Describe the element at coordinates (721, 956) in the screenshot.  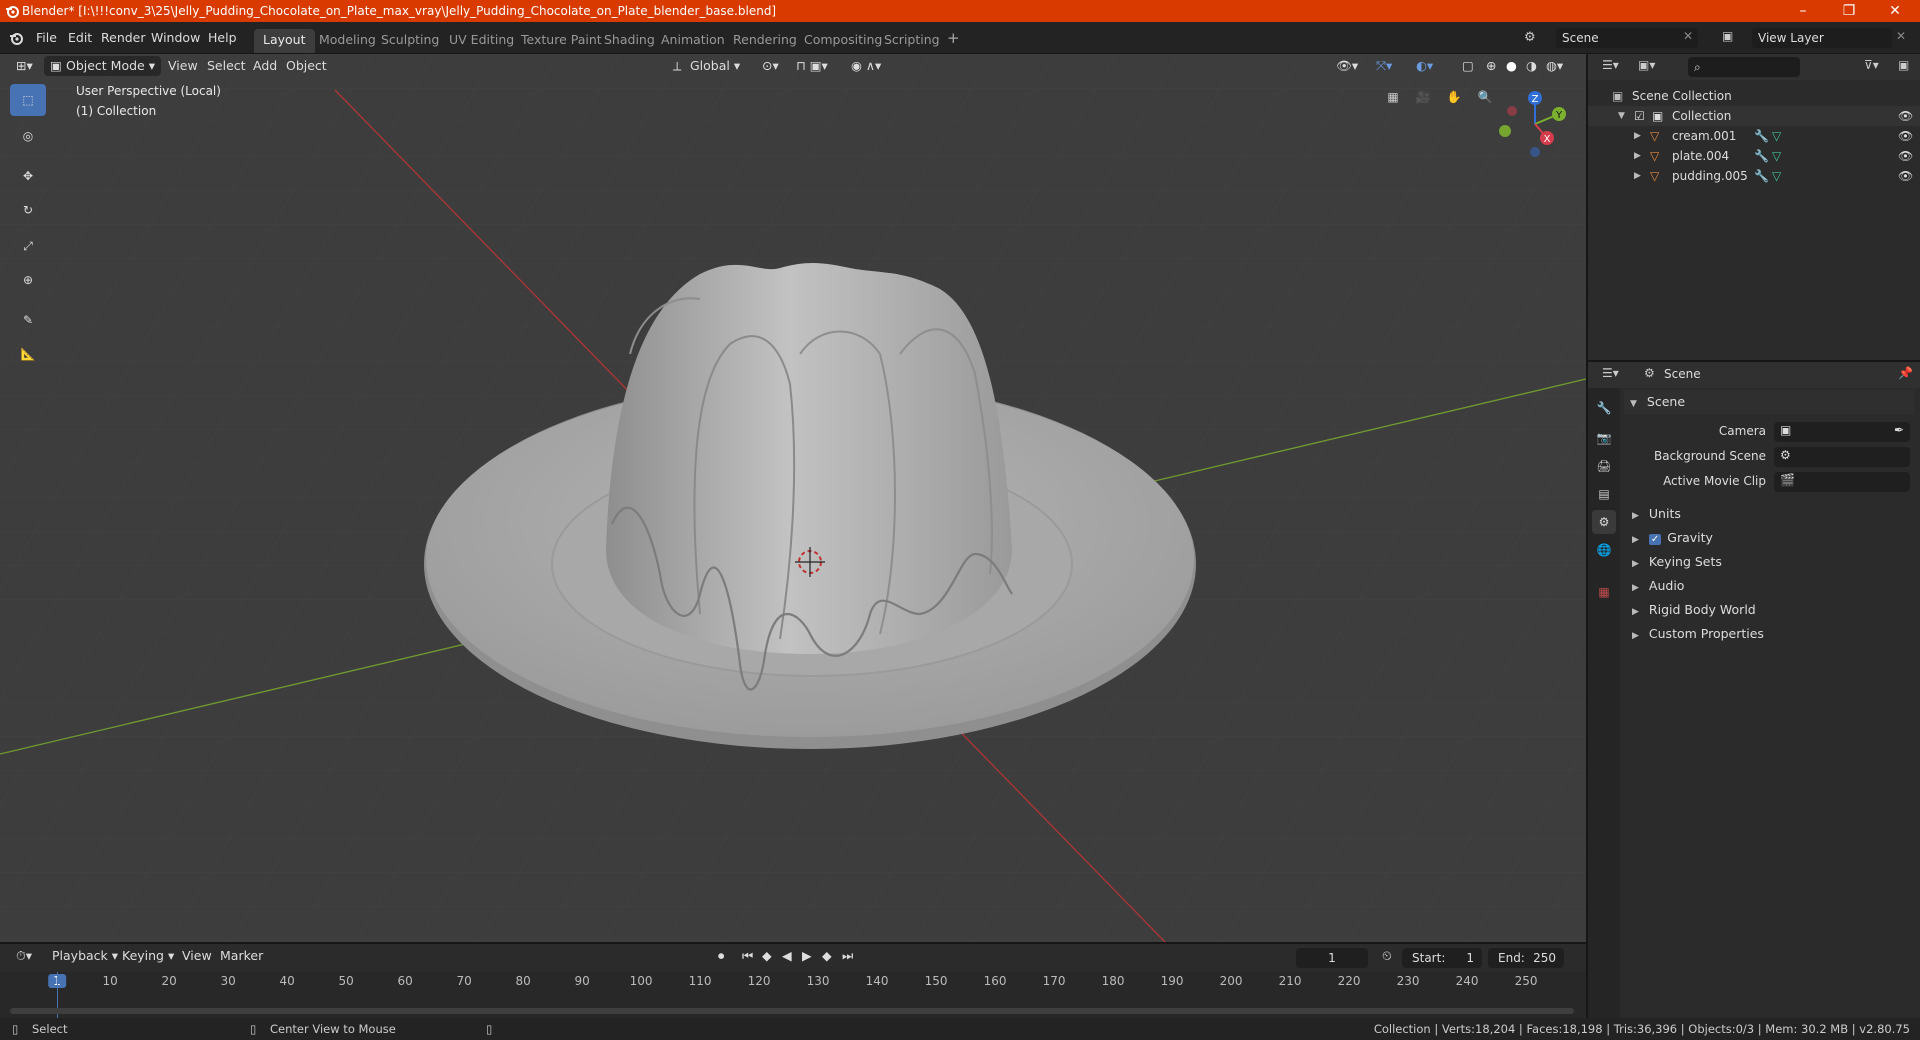
I see `record-button: ⏺` at that location.